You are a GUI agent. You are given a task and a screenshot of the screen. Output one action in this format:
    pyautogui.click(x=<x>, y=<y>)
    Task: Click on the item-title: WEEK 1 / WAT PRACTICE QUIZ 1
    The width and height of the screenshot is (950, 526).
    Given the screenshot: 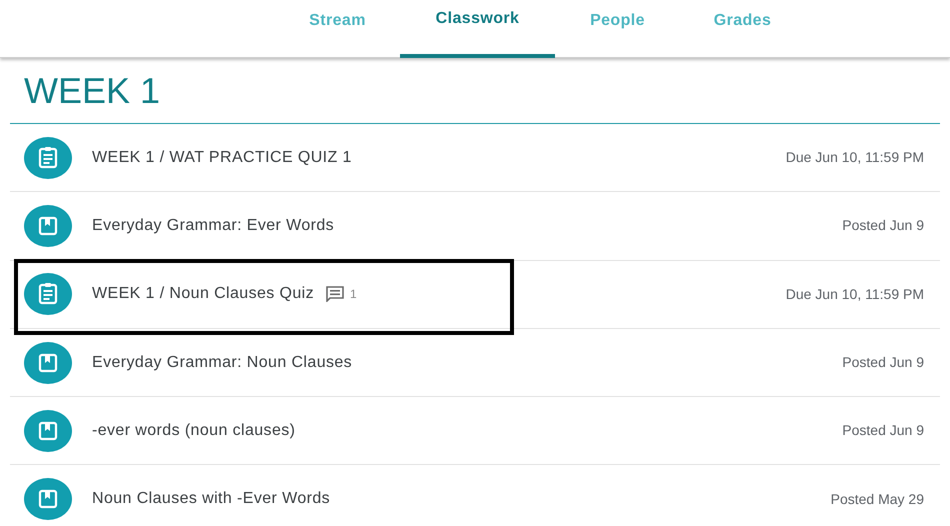 What is the action you would take?
    pyautogui.click(x=222, y=158)
    